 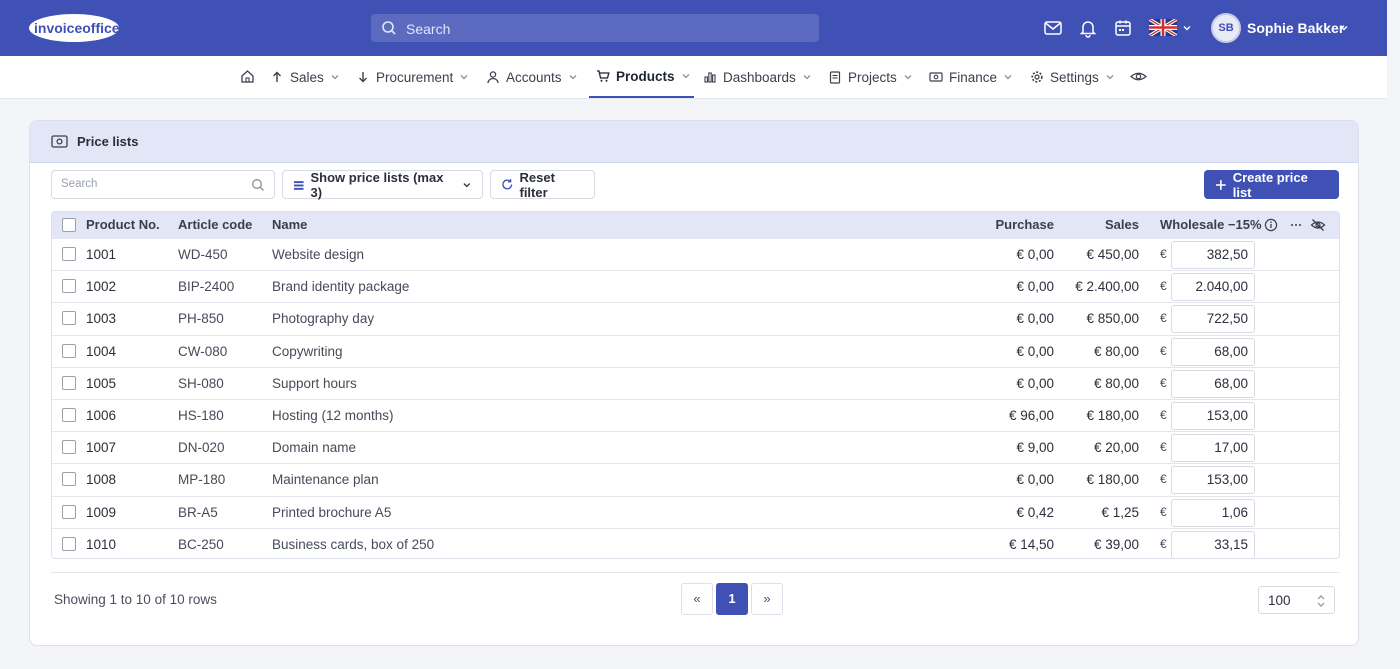 I want to click on show-price-lists-dropdown: Show price lists (max 3), so click(x=382, y=184).